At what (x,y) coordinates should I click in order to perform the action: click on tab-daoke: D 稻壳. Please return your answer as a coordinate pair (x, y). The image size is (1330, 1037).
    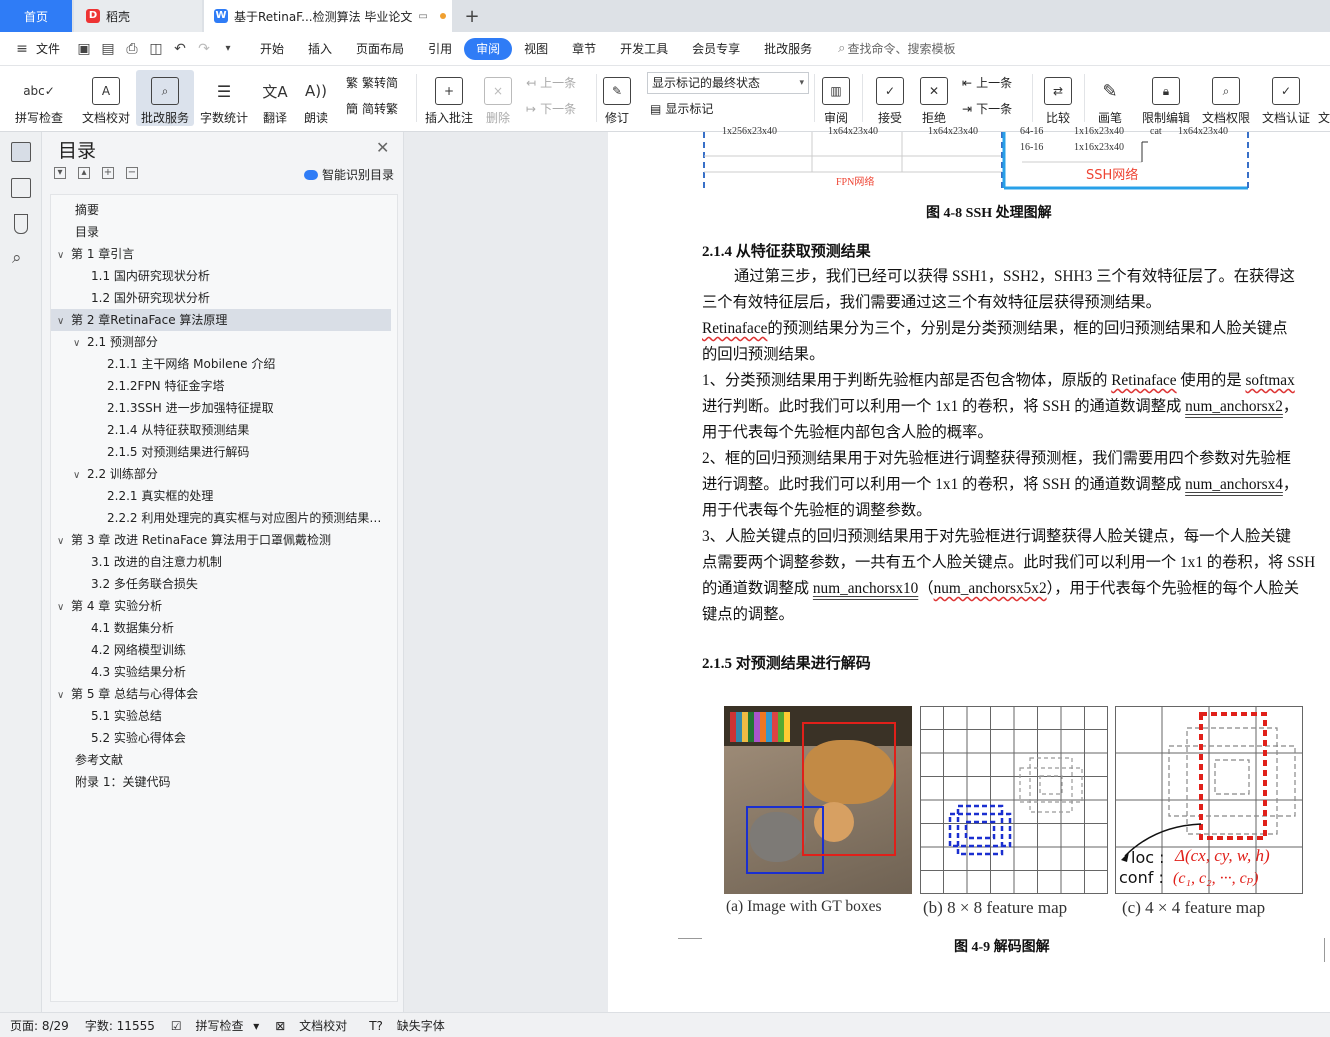
    Looking at the image, I should click on (138, 16).